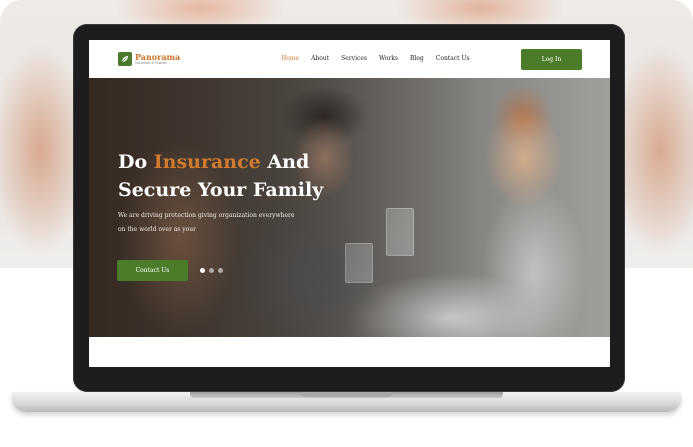 Image resolution: width=693 pixels, height=447 pixels. What do you see at coordinates (207, 162) in the screenshot?
I see `hero-title-accent: Insurance` at bounding box center [207, 162].